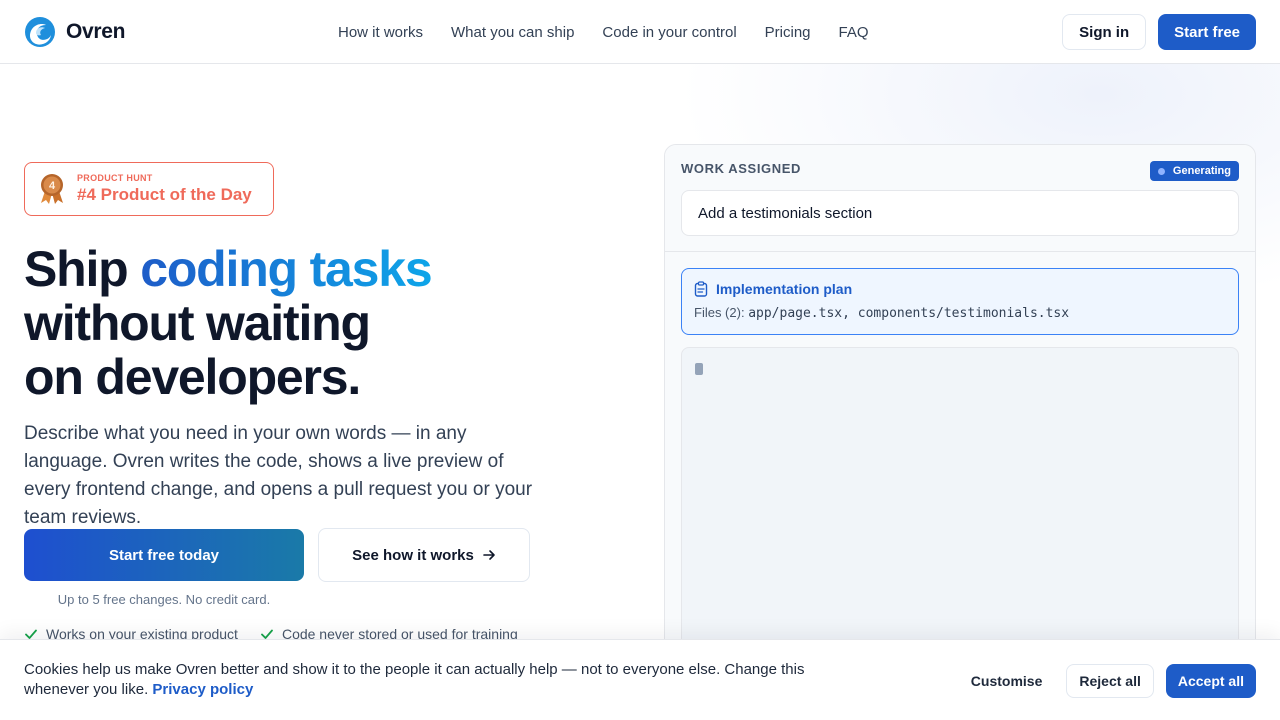 The height and width of the screenshot is (720, 1280). Describe the element at coordinates (40, 31) in the screenshot. I see `wave-logo-icon` at that location.